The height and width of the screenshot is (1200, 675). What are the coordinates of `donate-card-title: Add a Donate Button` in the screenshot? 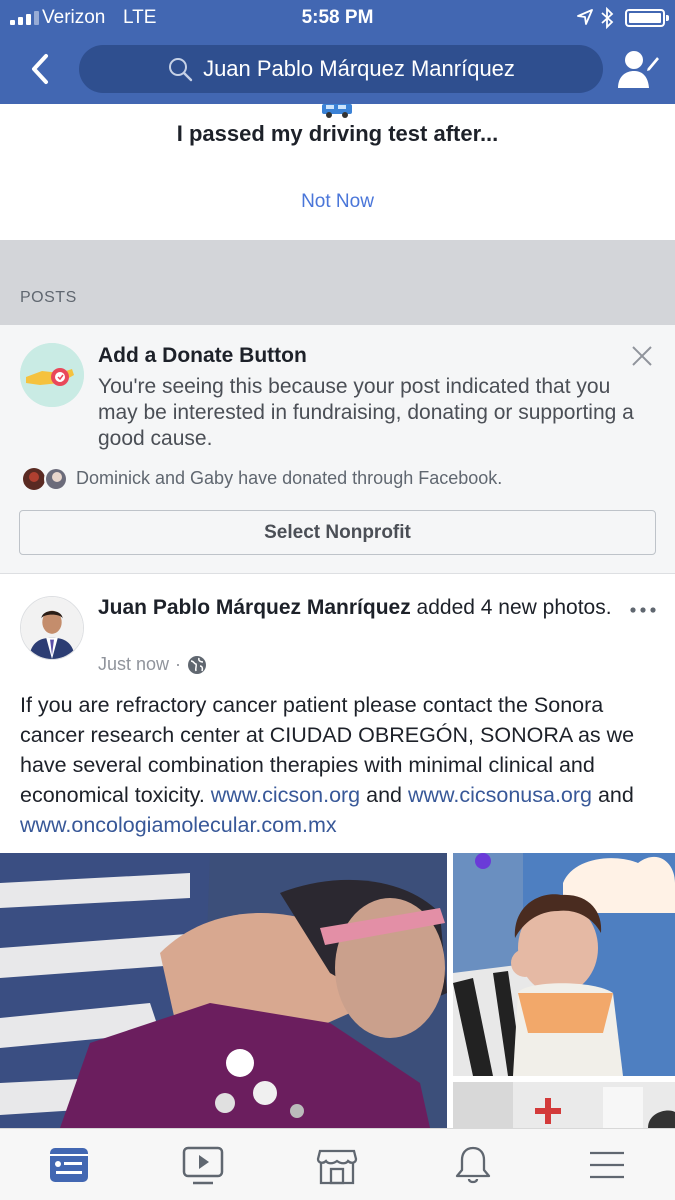 It's located at (202, 355).